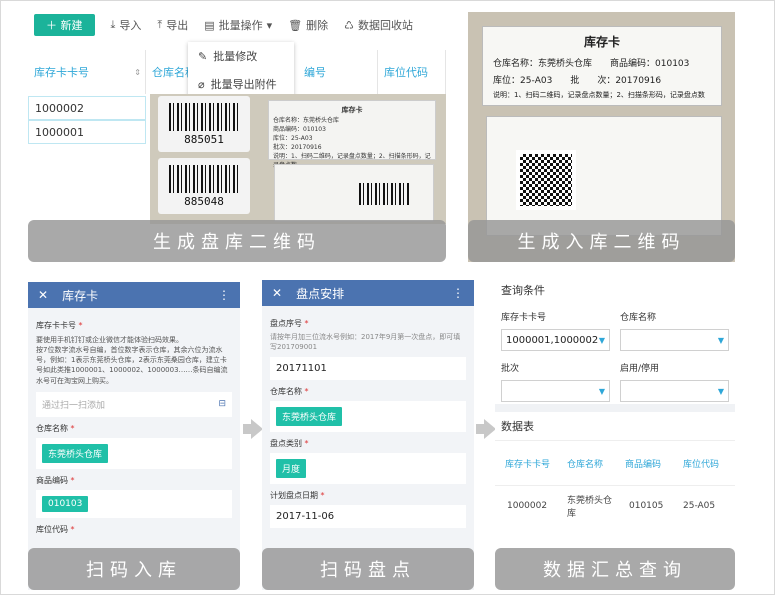  I want to click on table-row: 1000001, so click(87, 132).